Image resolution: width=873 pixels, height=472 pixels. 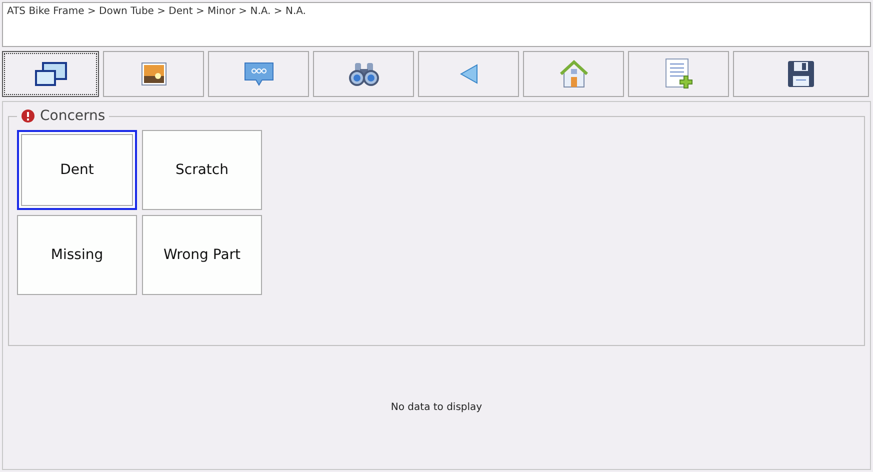 What do you see at coordinates (436, 24) in the screenshot?
I see `breadcrumb-field: ATS Bike Frame > Down Tube > Dent > Minor > N.A. > N.A.` at bounding box center [436, 24].